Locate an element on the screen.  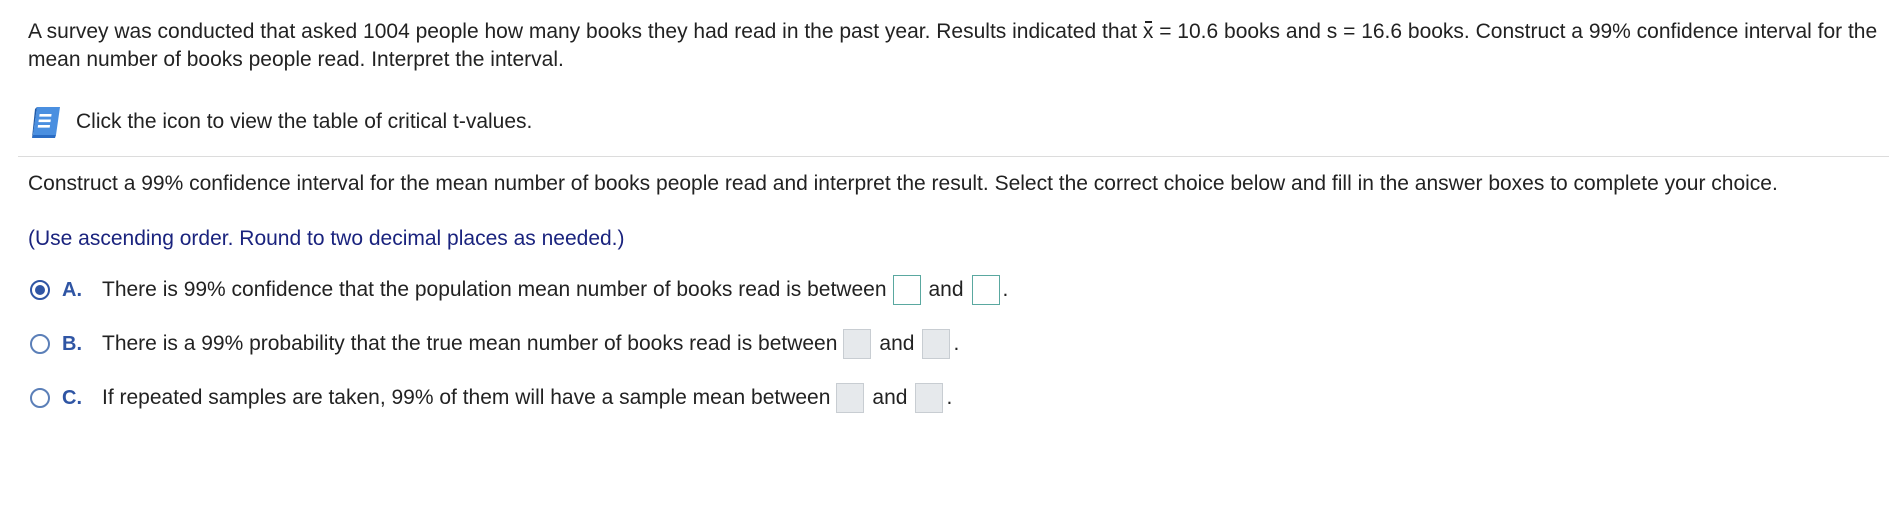
choice-a-upper-input is located at coordinates (985, 290).